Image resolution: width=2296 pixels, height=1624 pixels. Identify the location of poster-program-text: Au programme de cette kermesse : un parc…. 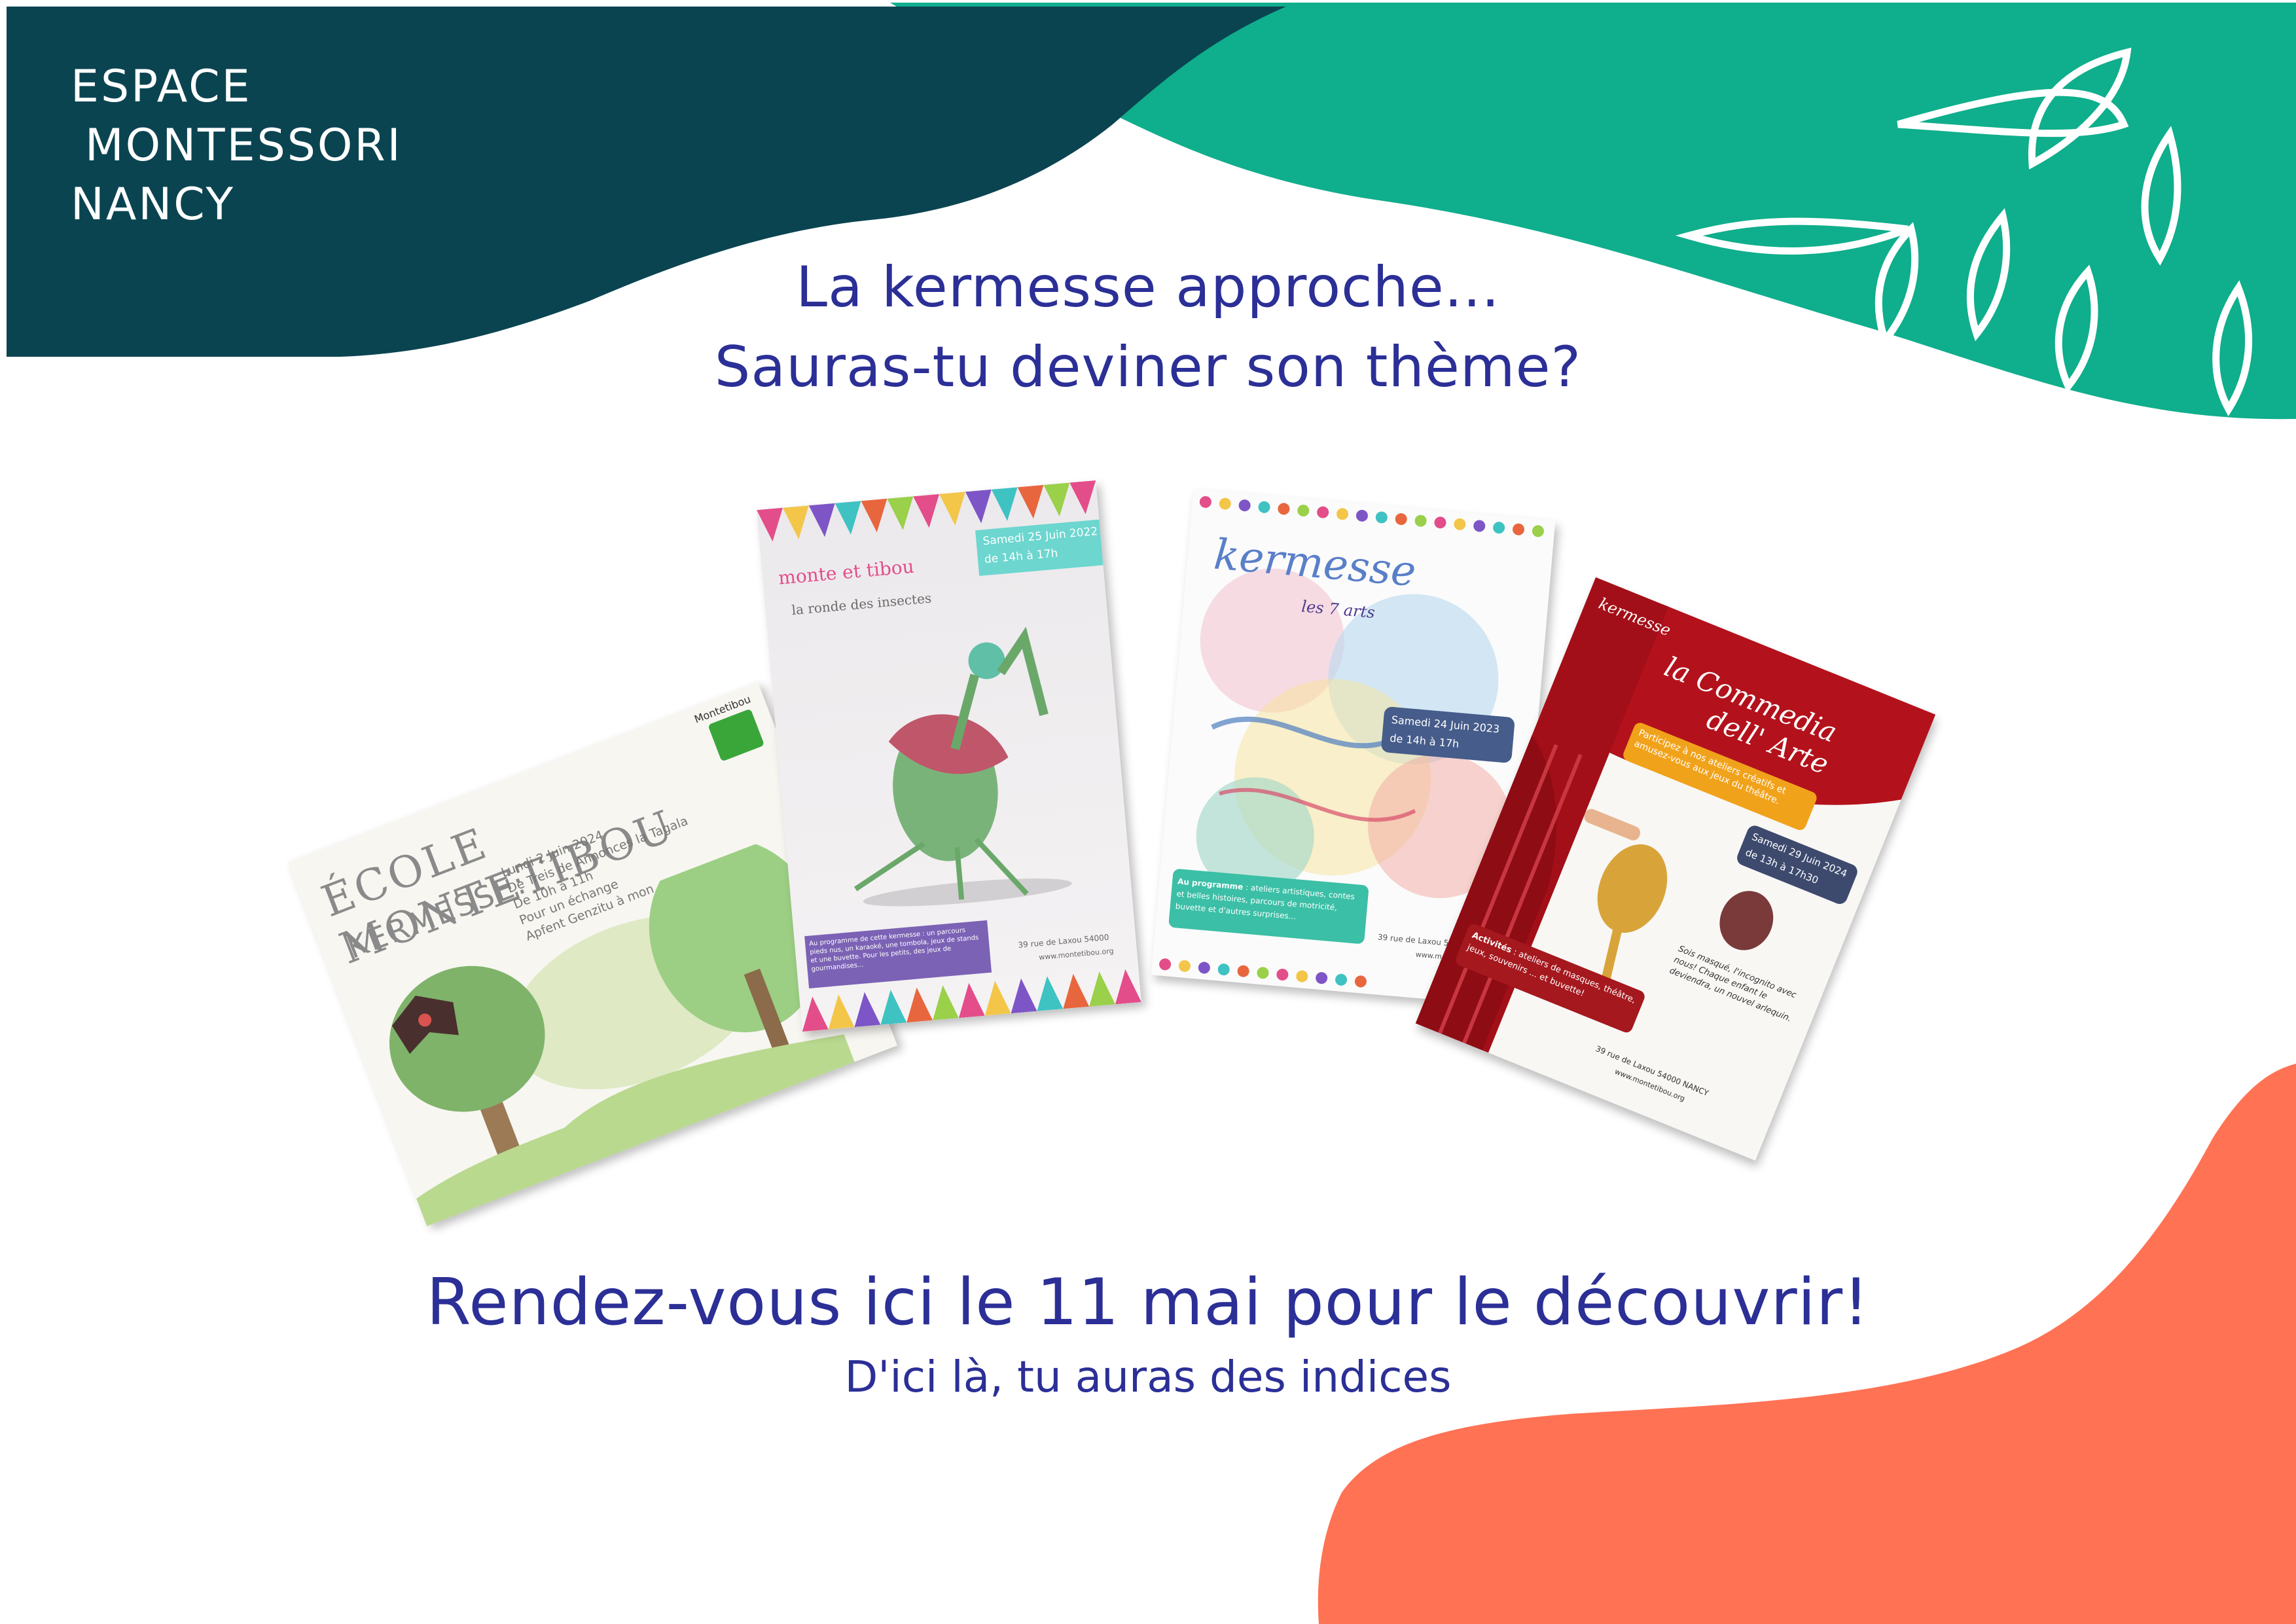
(893, 949).